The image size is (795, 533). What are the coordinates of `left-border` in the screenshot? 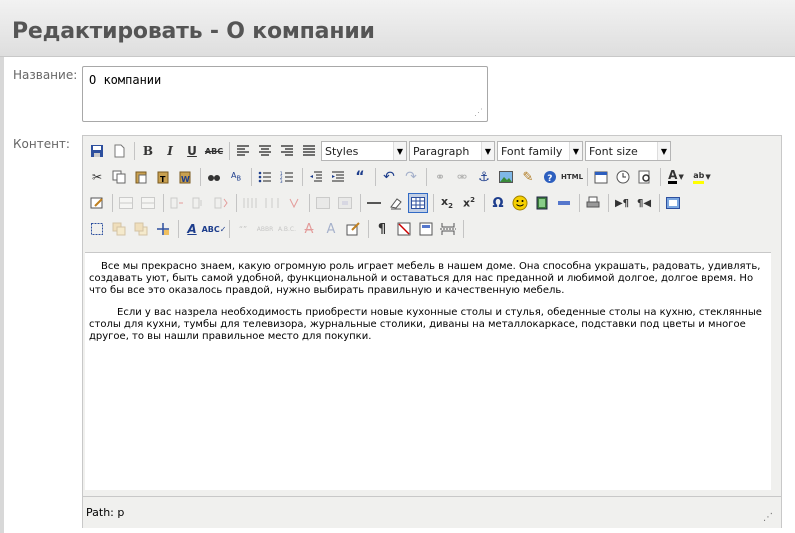 It's located at (2, 295).